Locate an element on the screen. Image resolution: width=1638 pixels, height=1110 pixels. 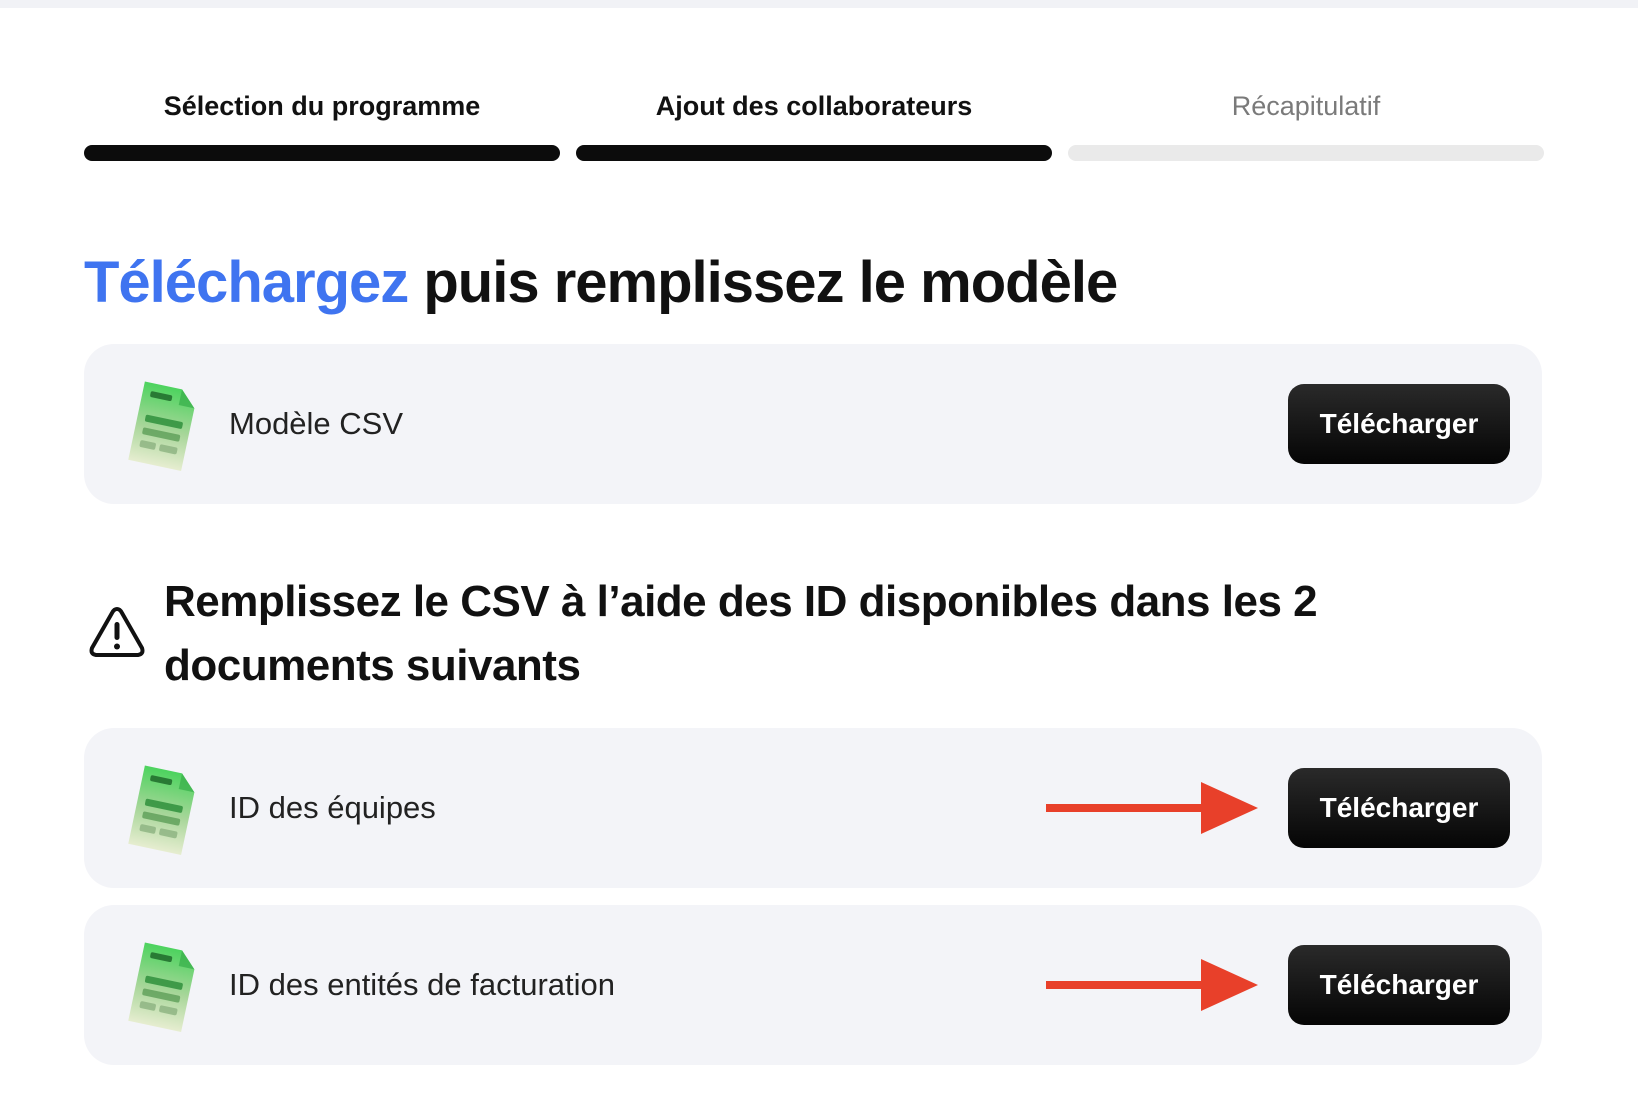
billing-entity-ids-label: ID des entités de facturation is located at coordinates (422, 984).